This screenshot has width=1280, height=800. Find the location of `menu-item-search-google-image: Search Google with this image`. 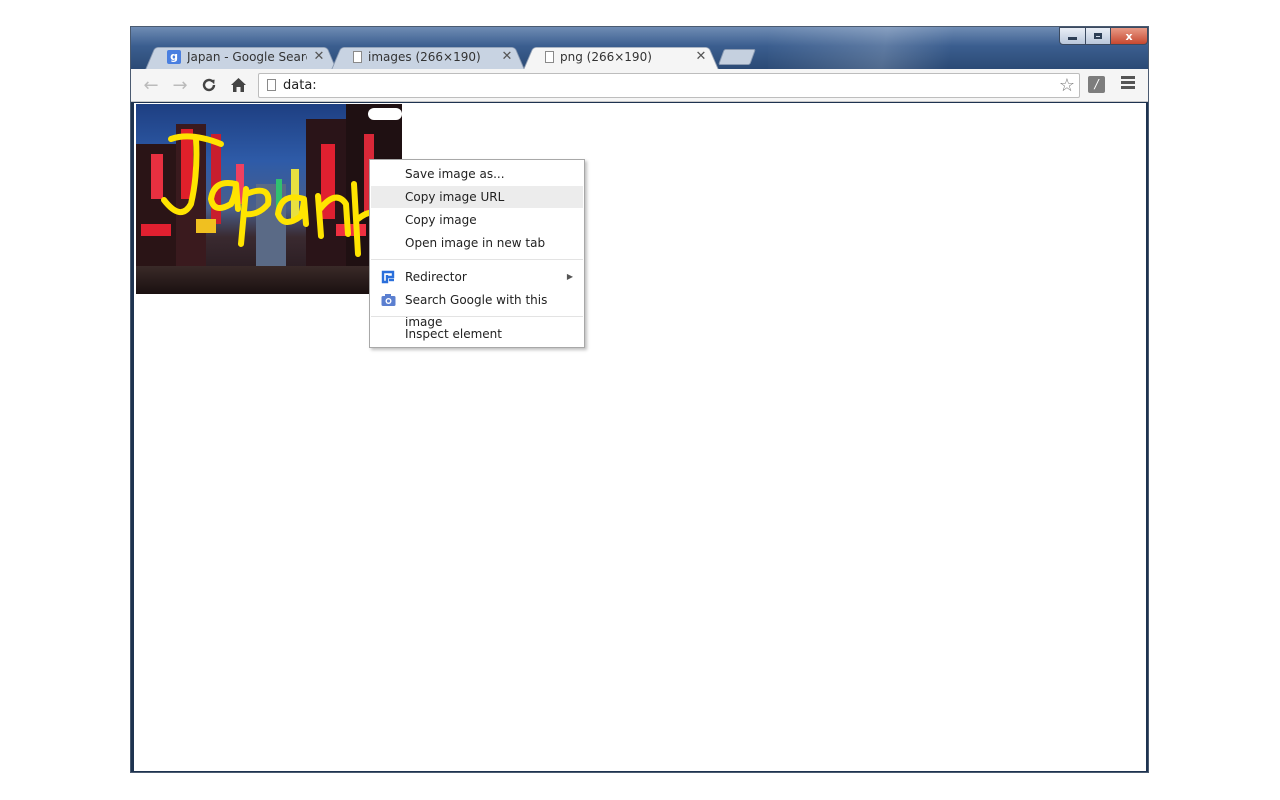

menu-item-search-google-image: Search Google with this image is located at coordinates (477, 309).